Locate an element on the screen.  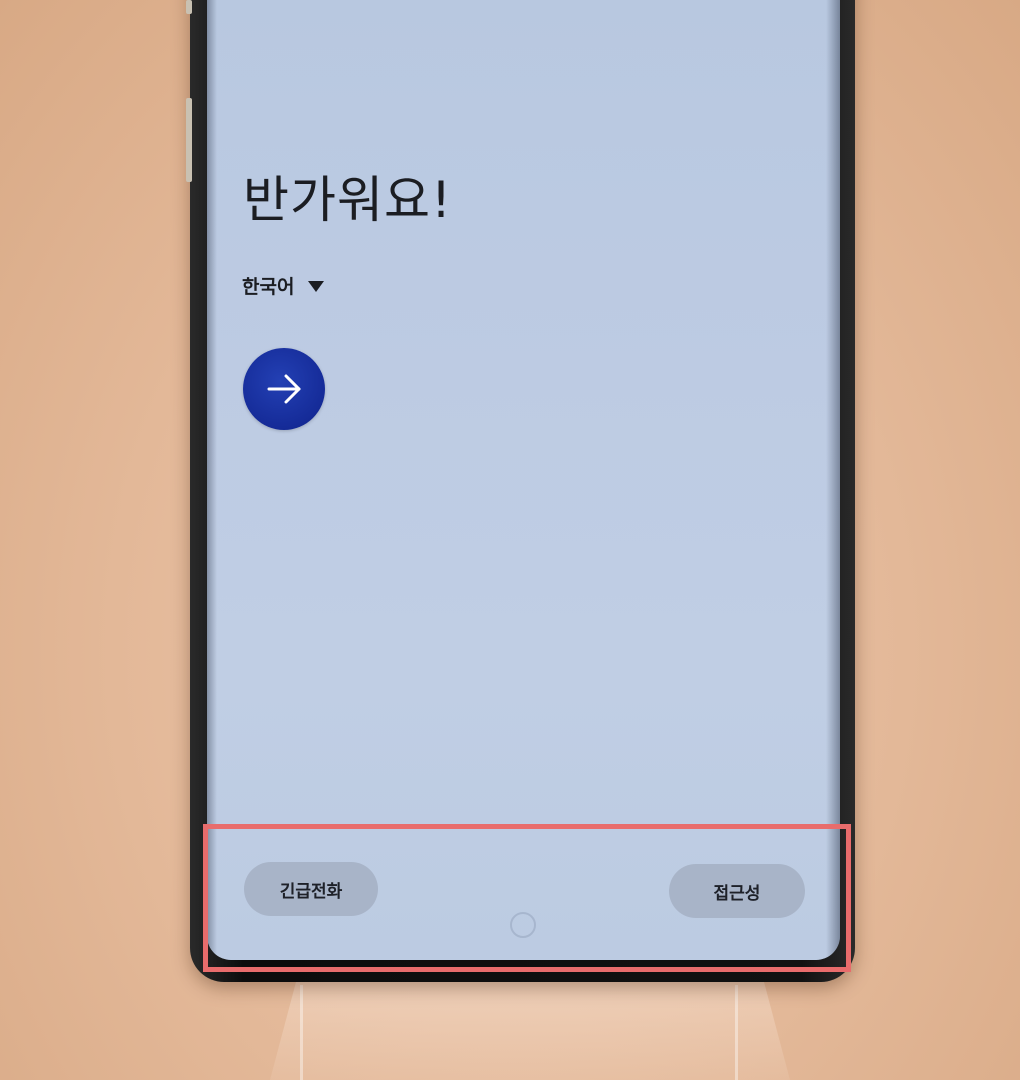
phone-stand is located at coordinates (530, 1031).